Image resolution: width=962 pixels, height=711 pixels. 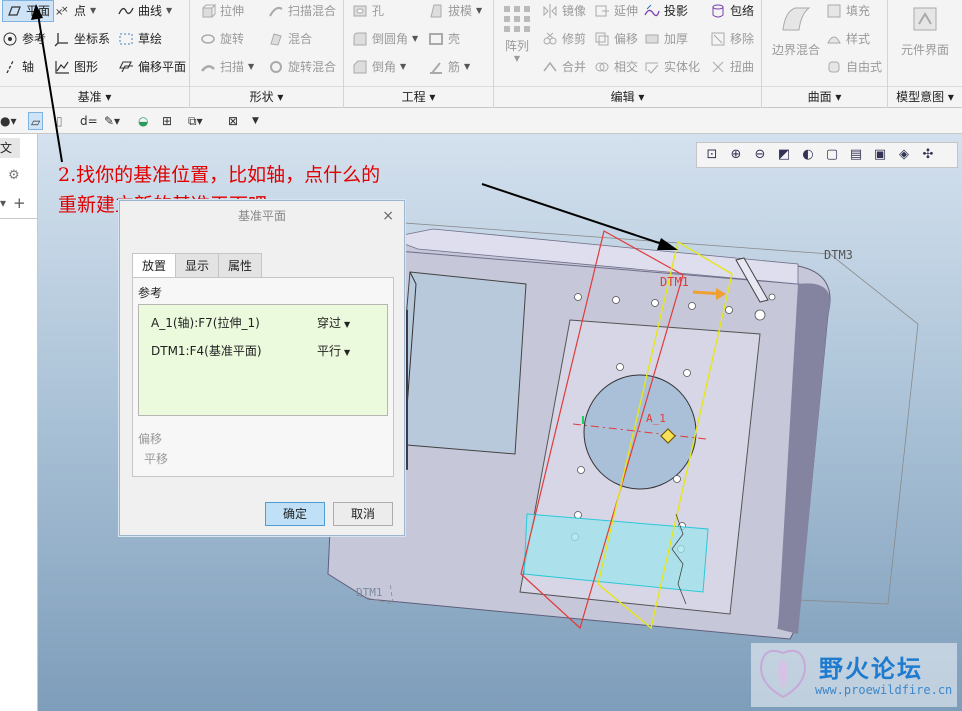 I want to click on engineering-group-label: 工程 ▾, so click(x=418, y=96).